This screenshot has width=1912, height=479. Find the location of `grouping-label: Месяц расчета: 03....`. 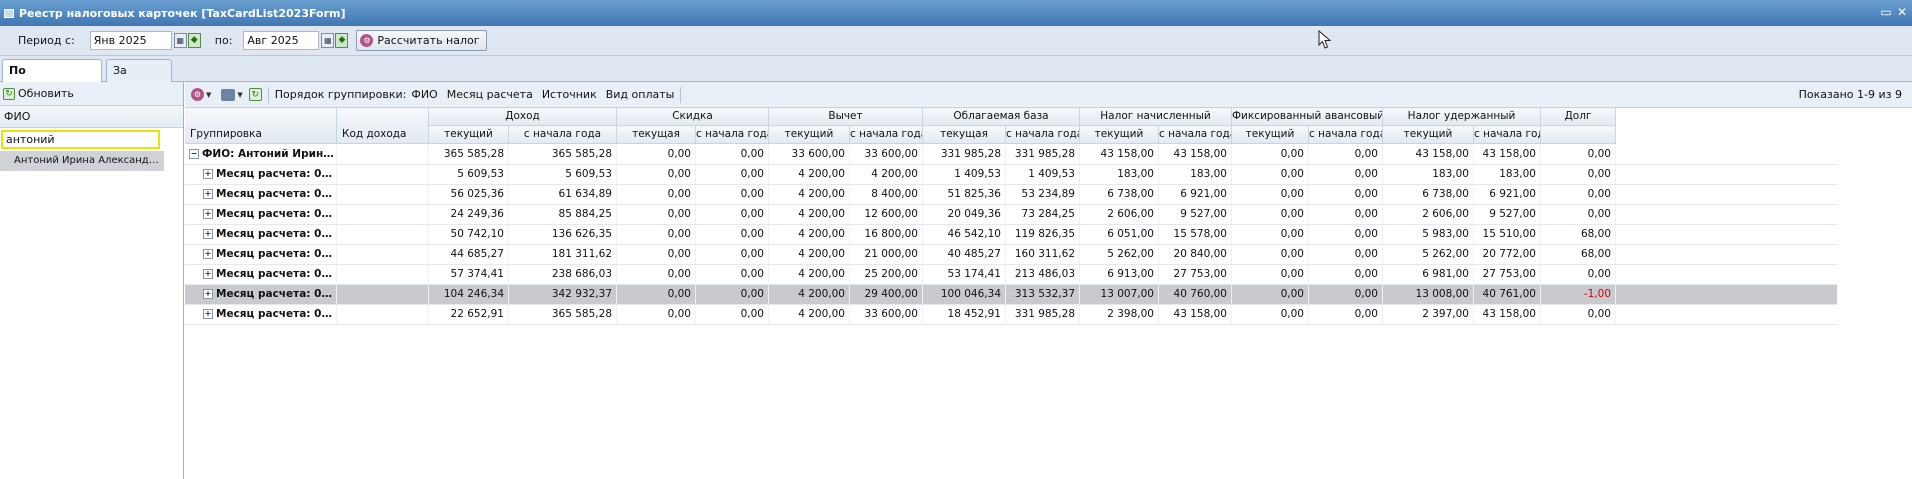

grouping-label: Месяц расчета: 03.... is located at coordinates (276, 214).